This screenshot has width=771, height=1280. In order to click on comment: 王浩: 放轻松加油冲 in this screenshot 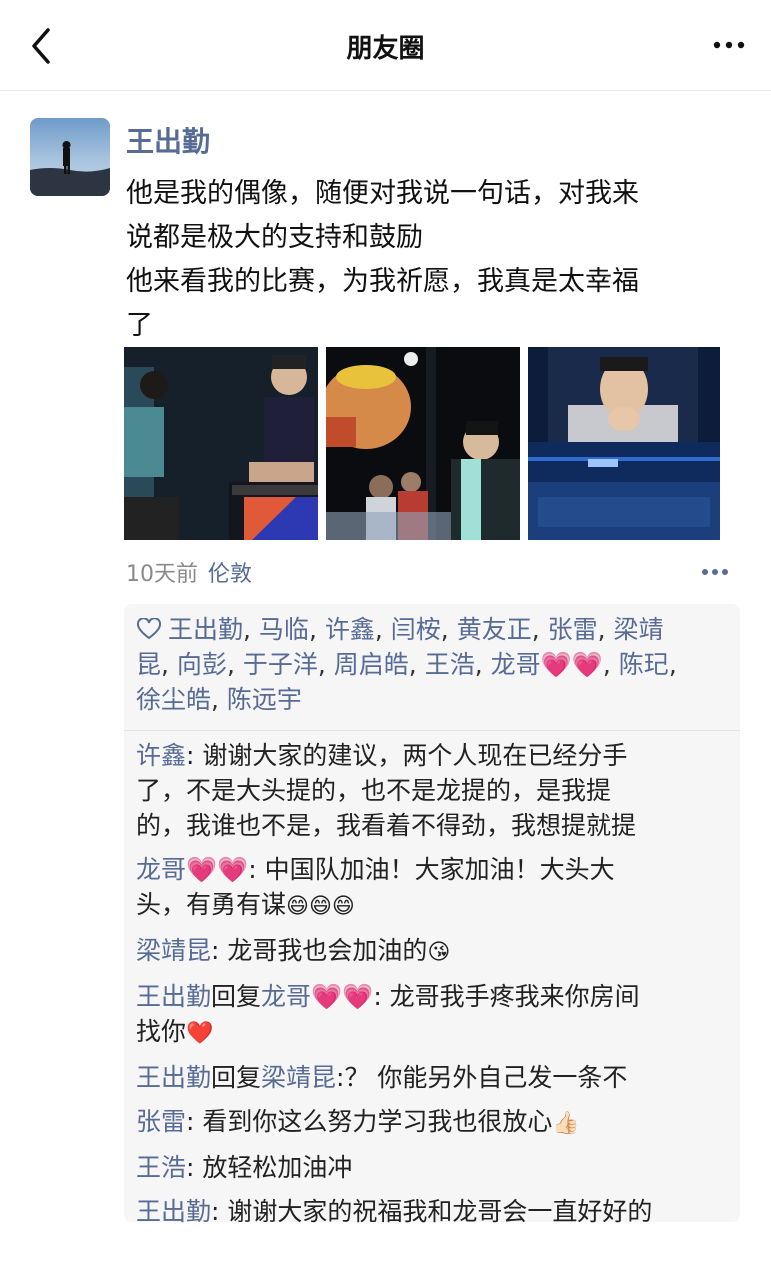, I will do `click(435, 1167)`.